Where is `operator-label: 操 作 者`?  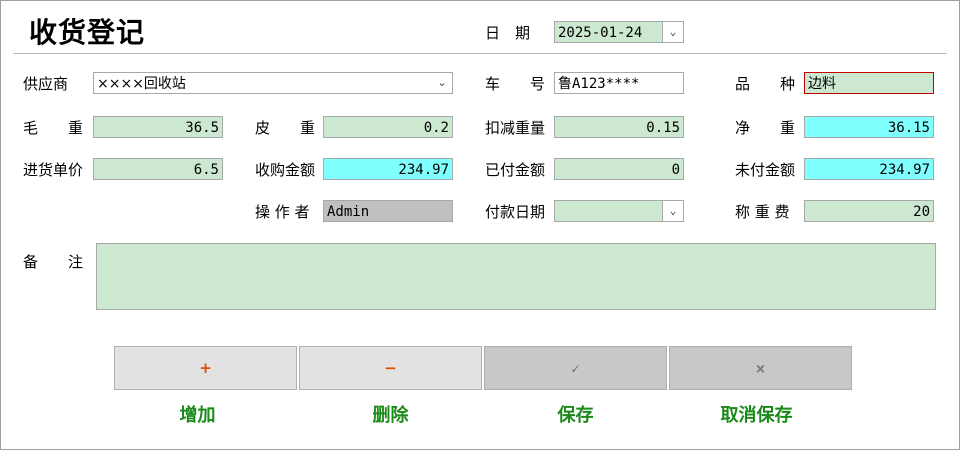 operator-label: 操 作 者 is located at coordinates (282, 212).